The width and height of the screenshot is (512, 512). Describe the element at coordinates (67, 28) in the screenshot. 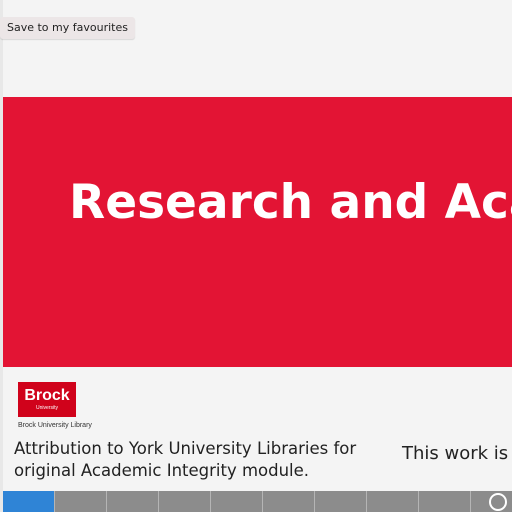

I see `save-to-favourites-button: Save to my favourites` at that location.